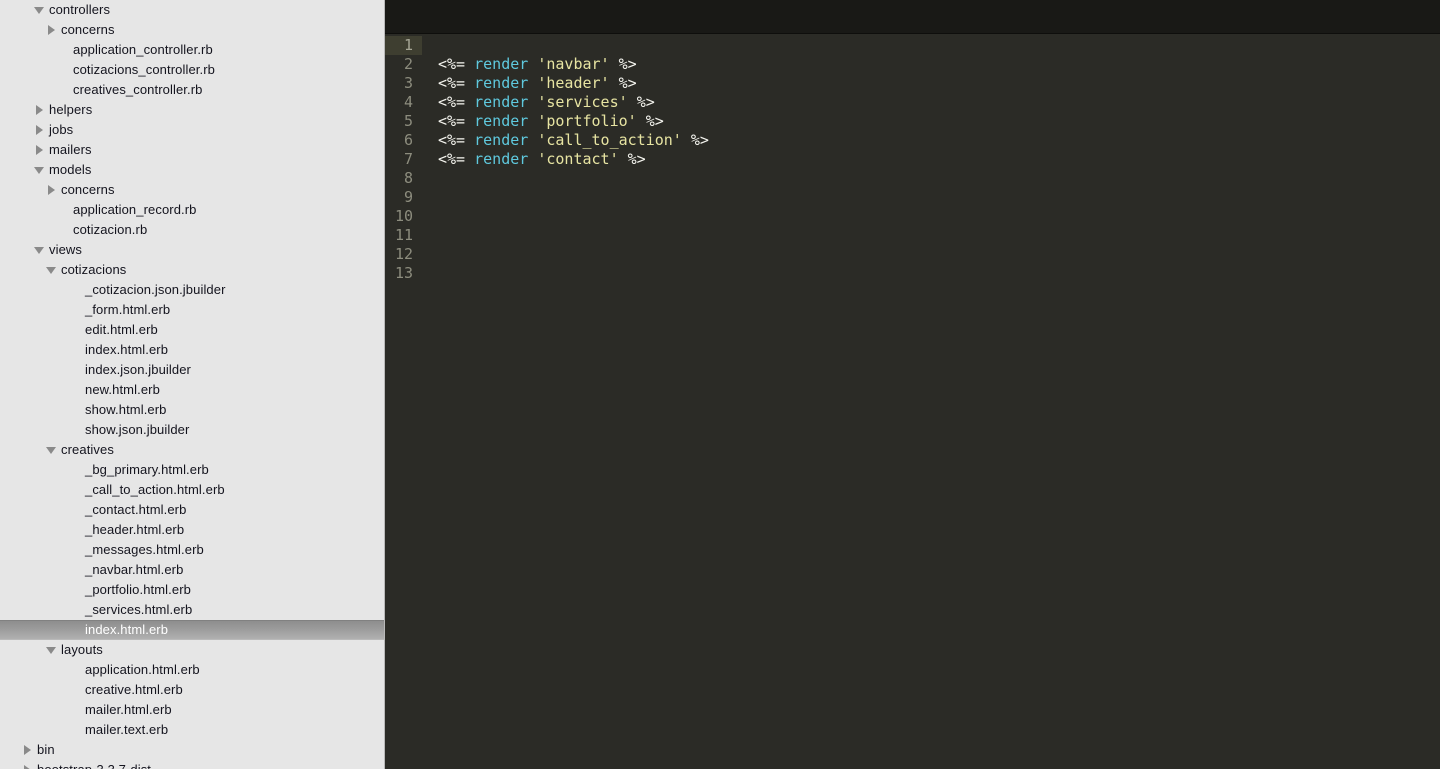 Image resolution: width=1440 pixels, height=769 pixels. Describe the element at coordinates (192, 430) in the screenshot. I see `tree-file-show.json.jbuilder: show.json.jbuilder` at that location.